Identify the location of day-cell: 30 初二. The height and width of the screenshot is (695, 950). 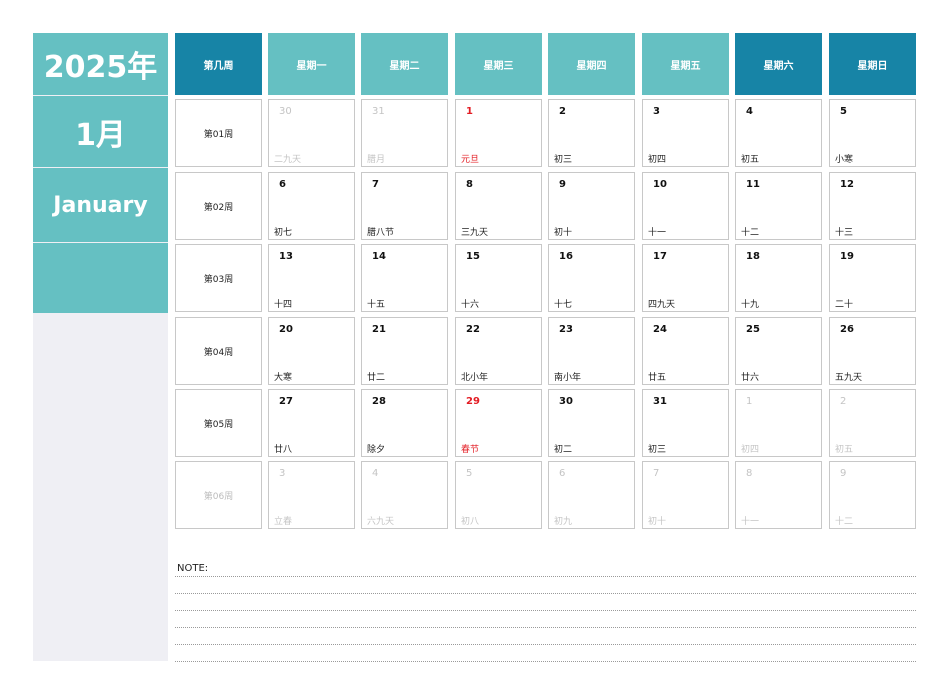
(591, 423).